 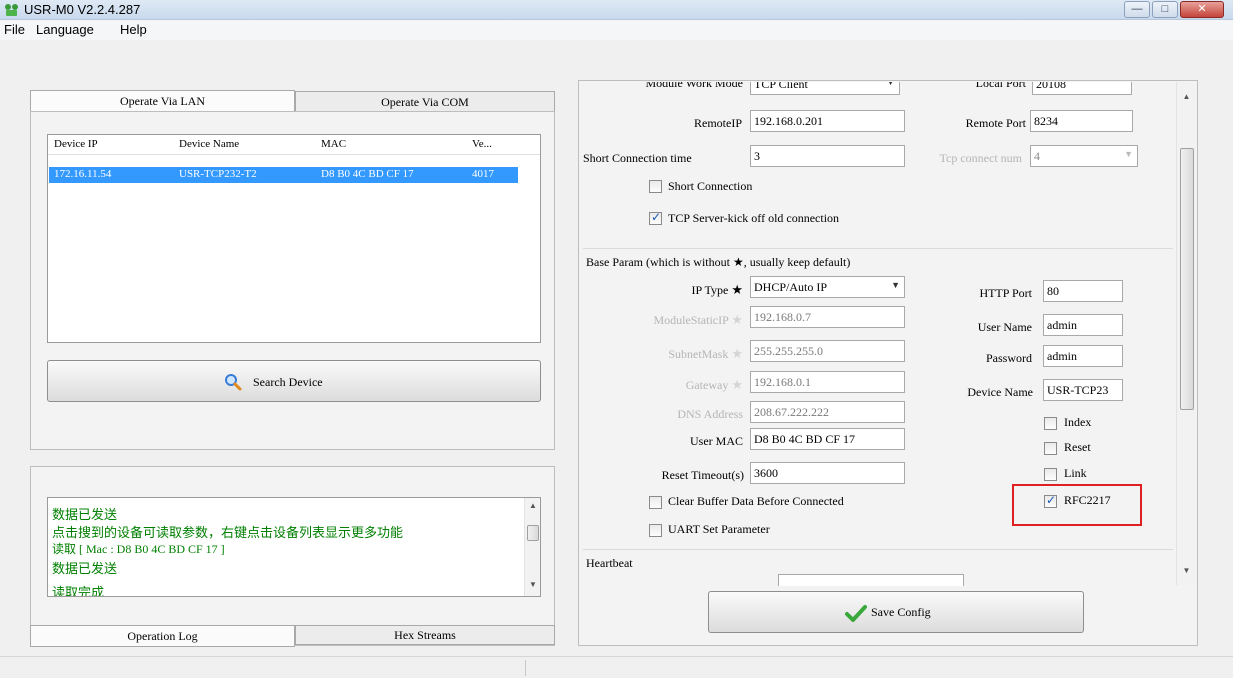 What do you see at coordinates (901, 612) in the screenshot?
I see `save-config-label: Save Config` at bounding box center [901, 612].